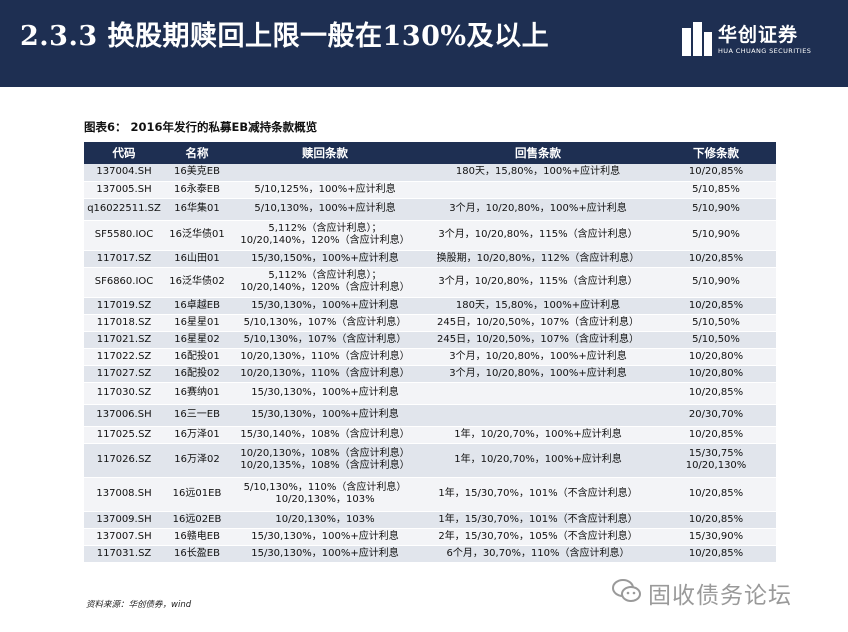 This screenshot has height=632, width=848. I want to click on cell-name: 16长盈EB, so click(197, 554).